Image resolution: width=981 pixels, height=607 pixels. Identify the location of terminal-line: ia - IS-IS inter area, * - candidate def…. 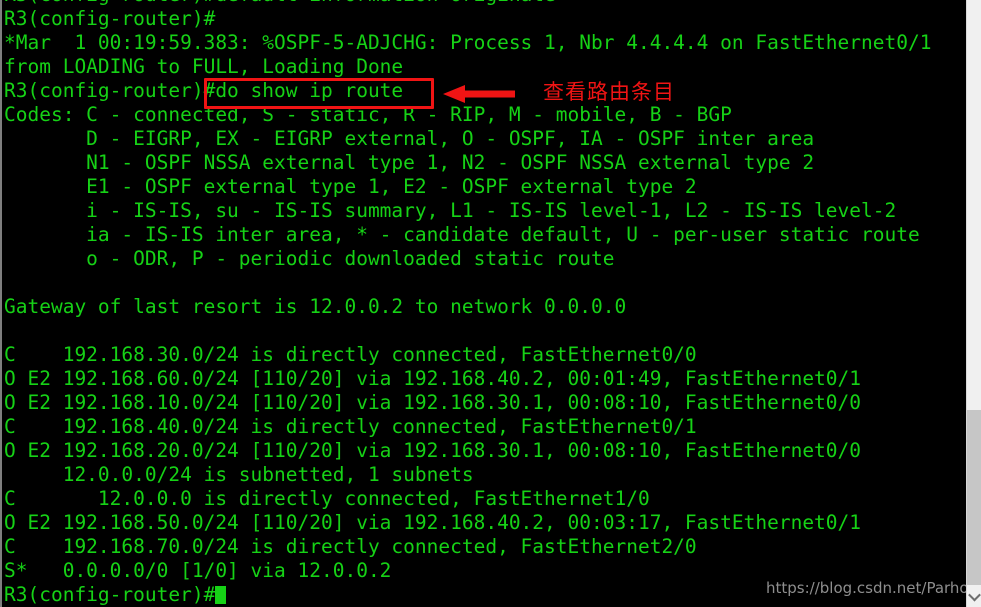
(462, 234).